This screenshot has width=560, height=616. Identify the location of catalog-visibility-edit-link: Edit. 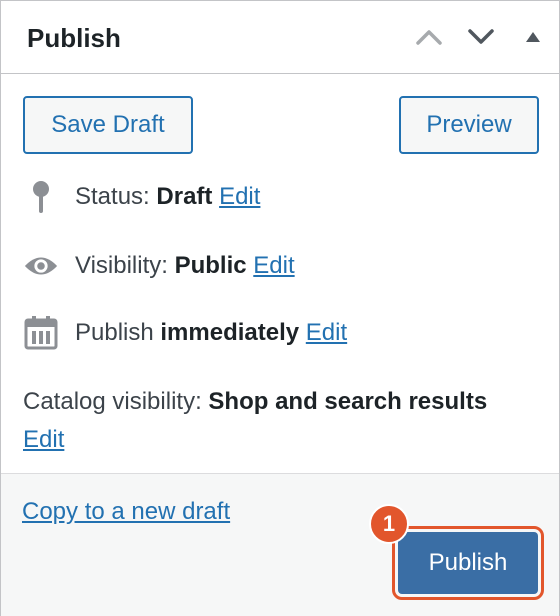
(43, 439).